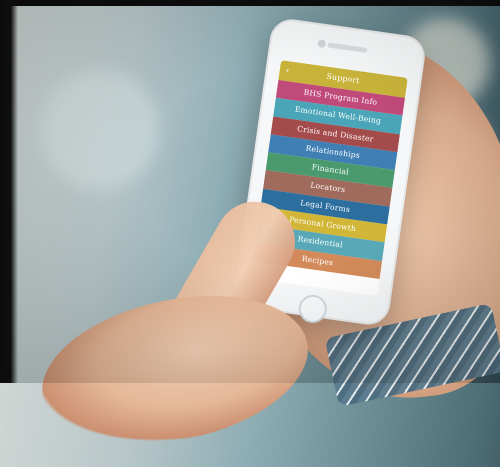 The image size is (500, 467). What do you see at coordinates (317, 260) in the screenshot?
I see `menu-item-label: Recipes` at bounding box center [317, 260].